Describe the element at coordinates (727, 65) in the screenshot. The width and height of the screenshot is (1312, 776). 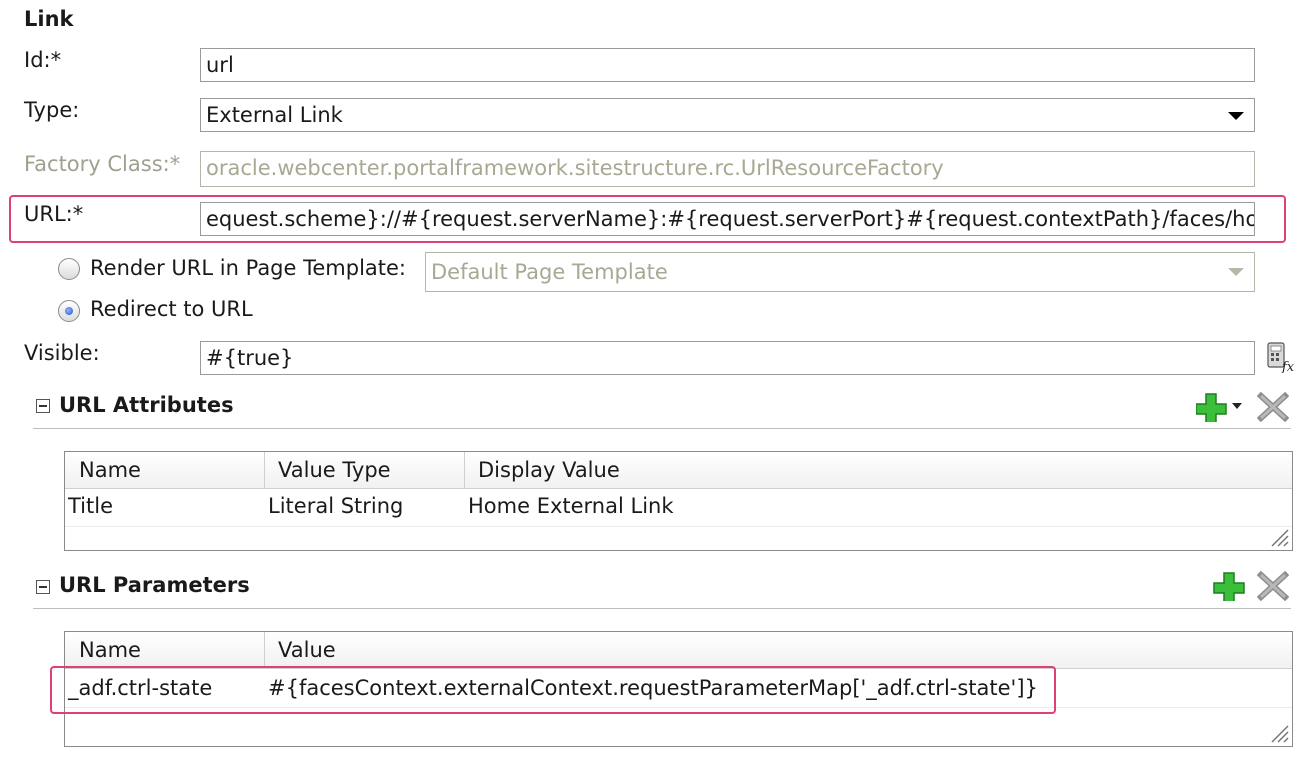
I see `id-field: url` at that location.